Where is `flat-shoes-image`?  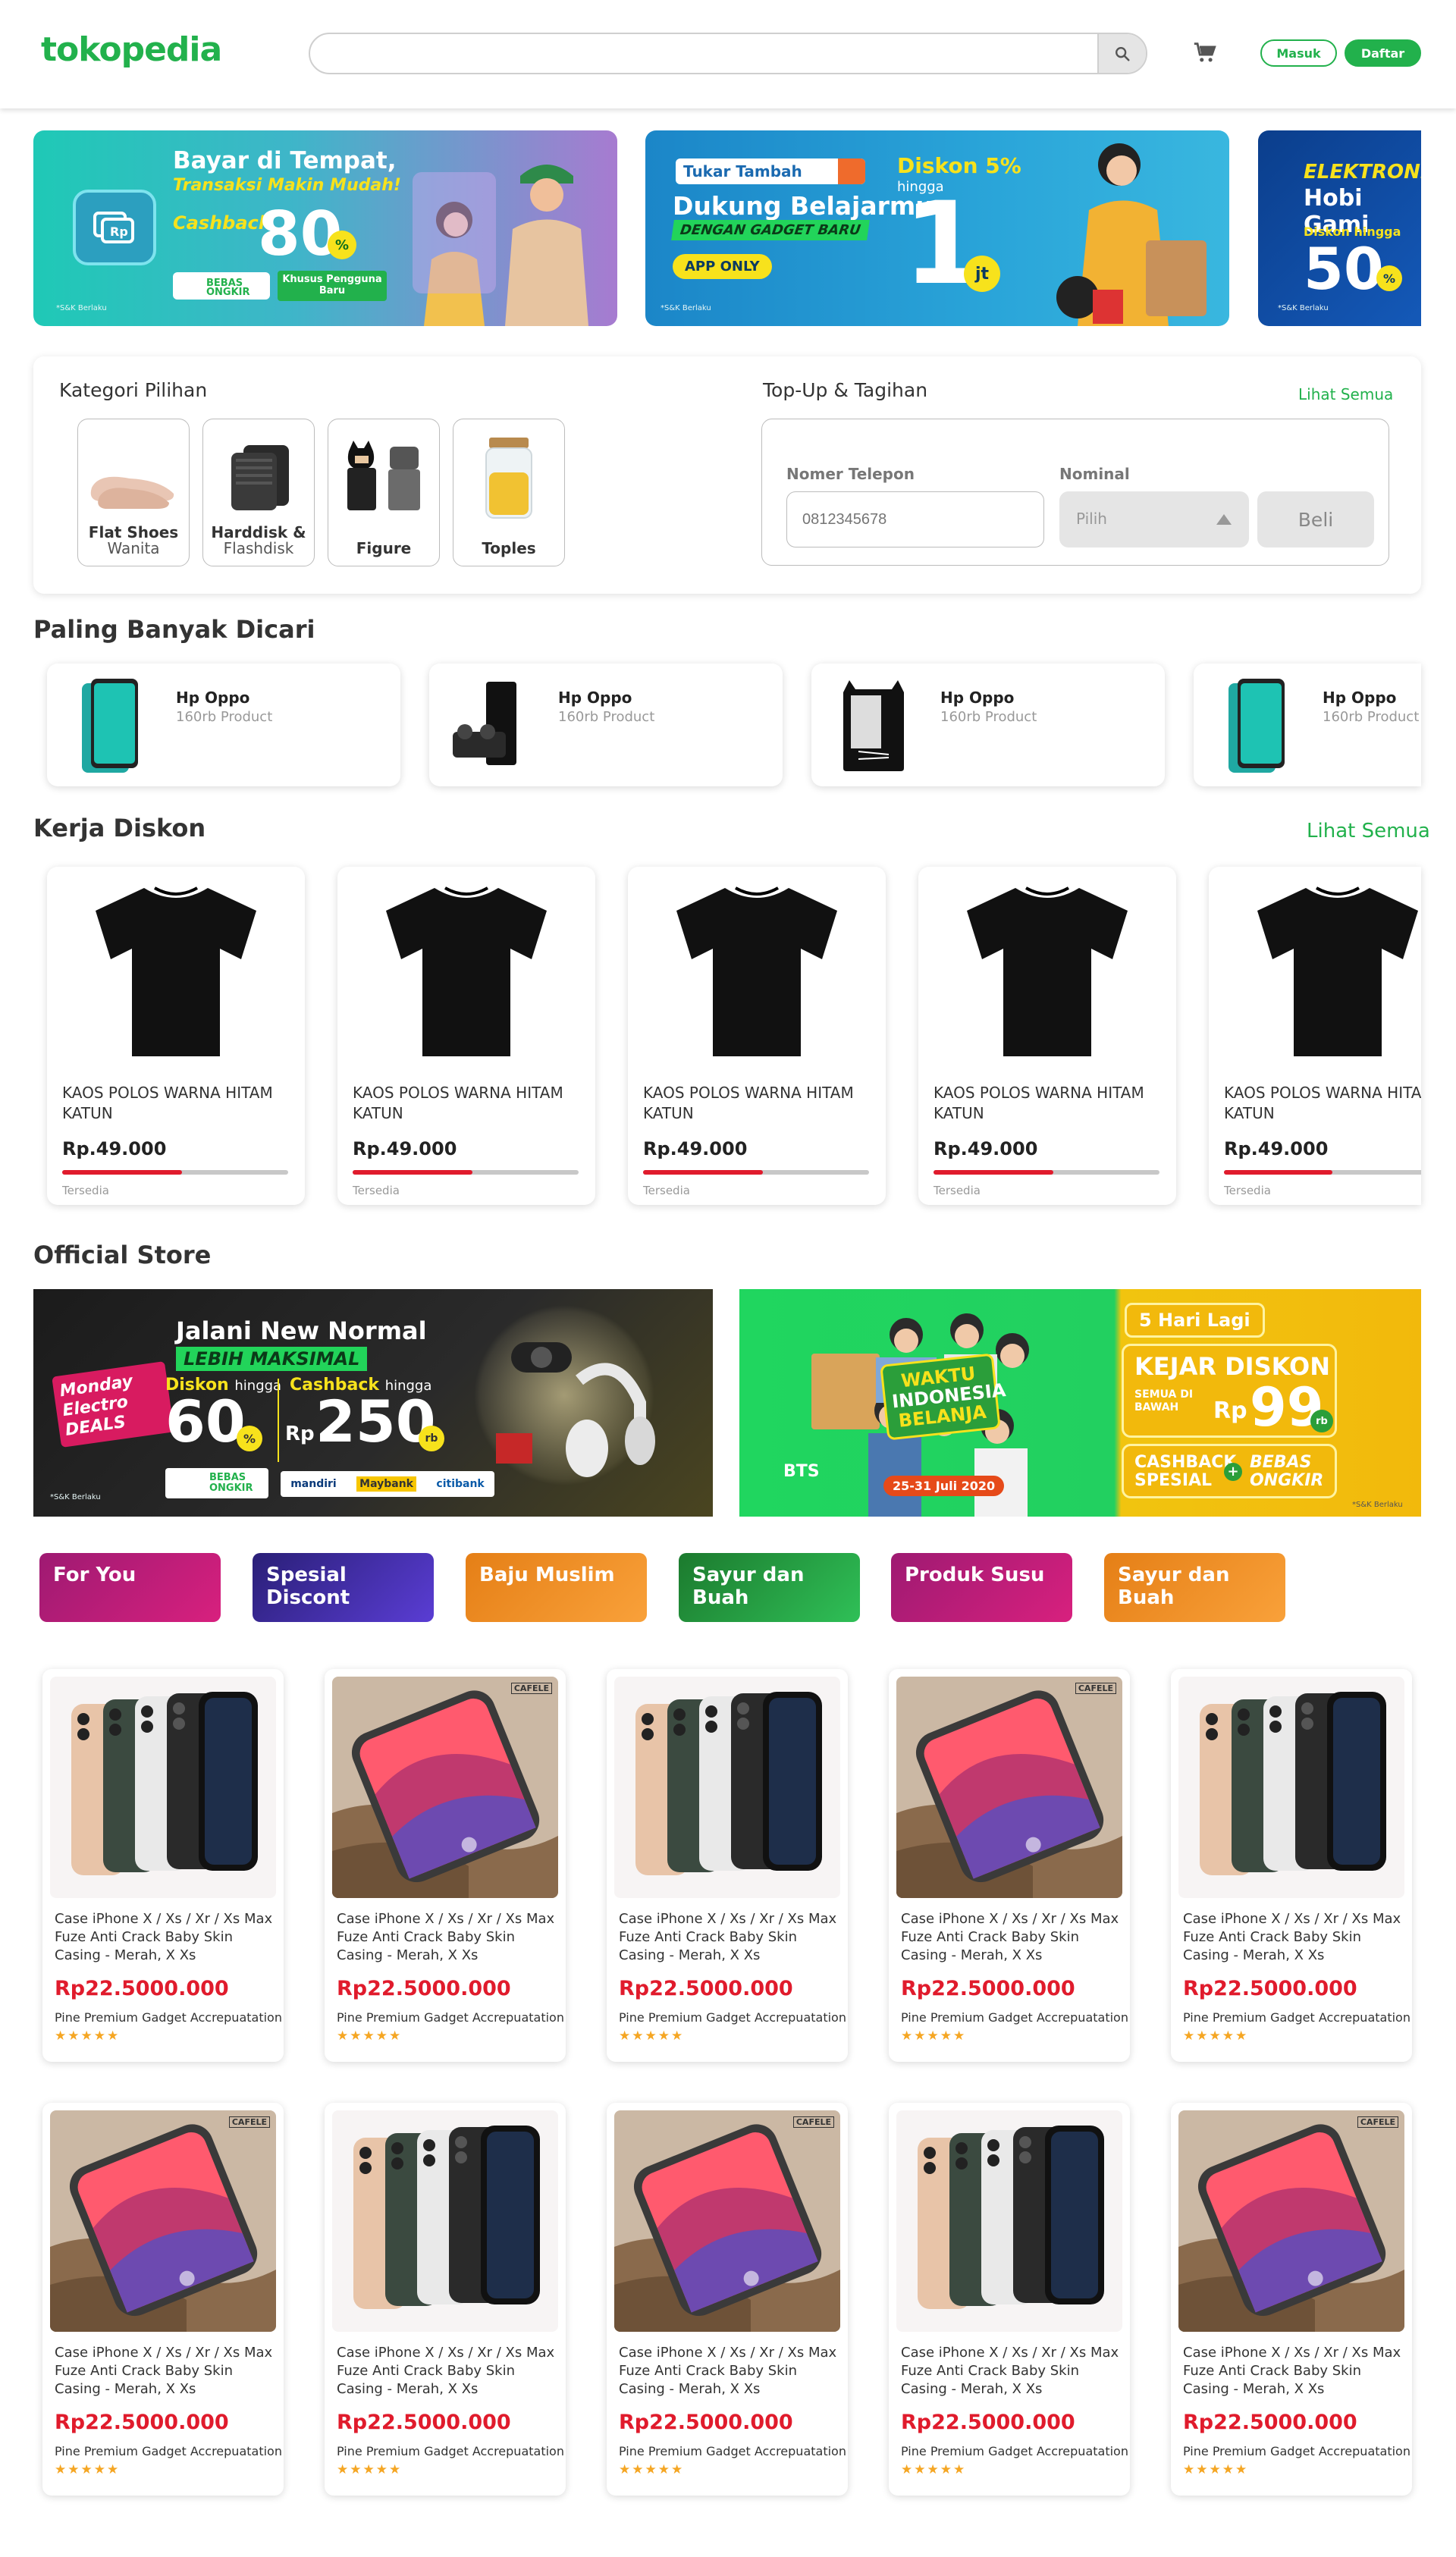
flat-shoes-image is located at coordinates (132, 492).